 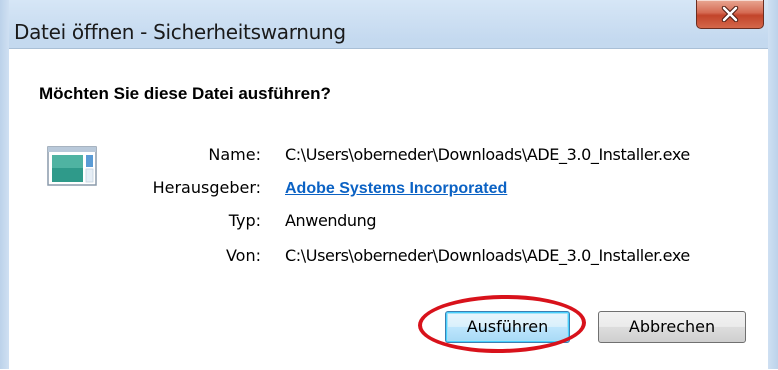 I want to click on close-x-icon, so click(x=730, y=14).